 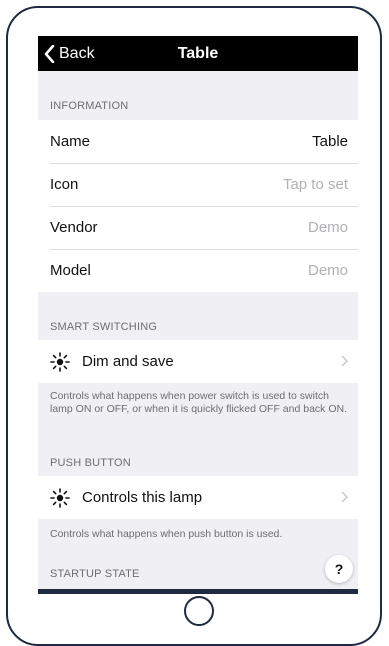 I want to click on home-button, so click(x=199, y=611).